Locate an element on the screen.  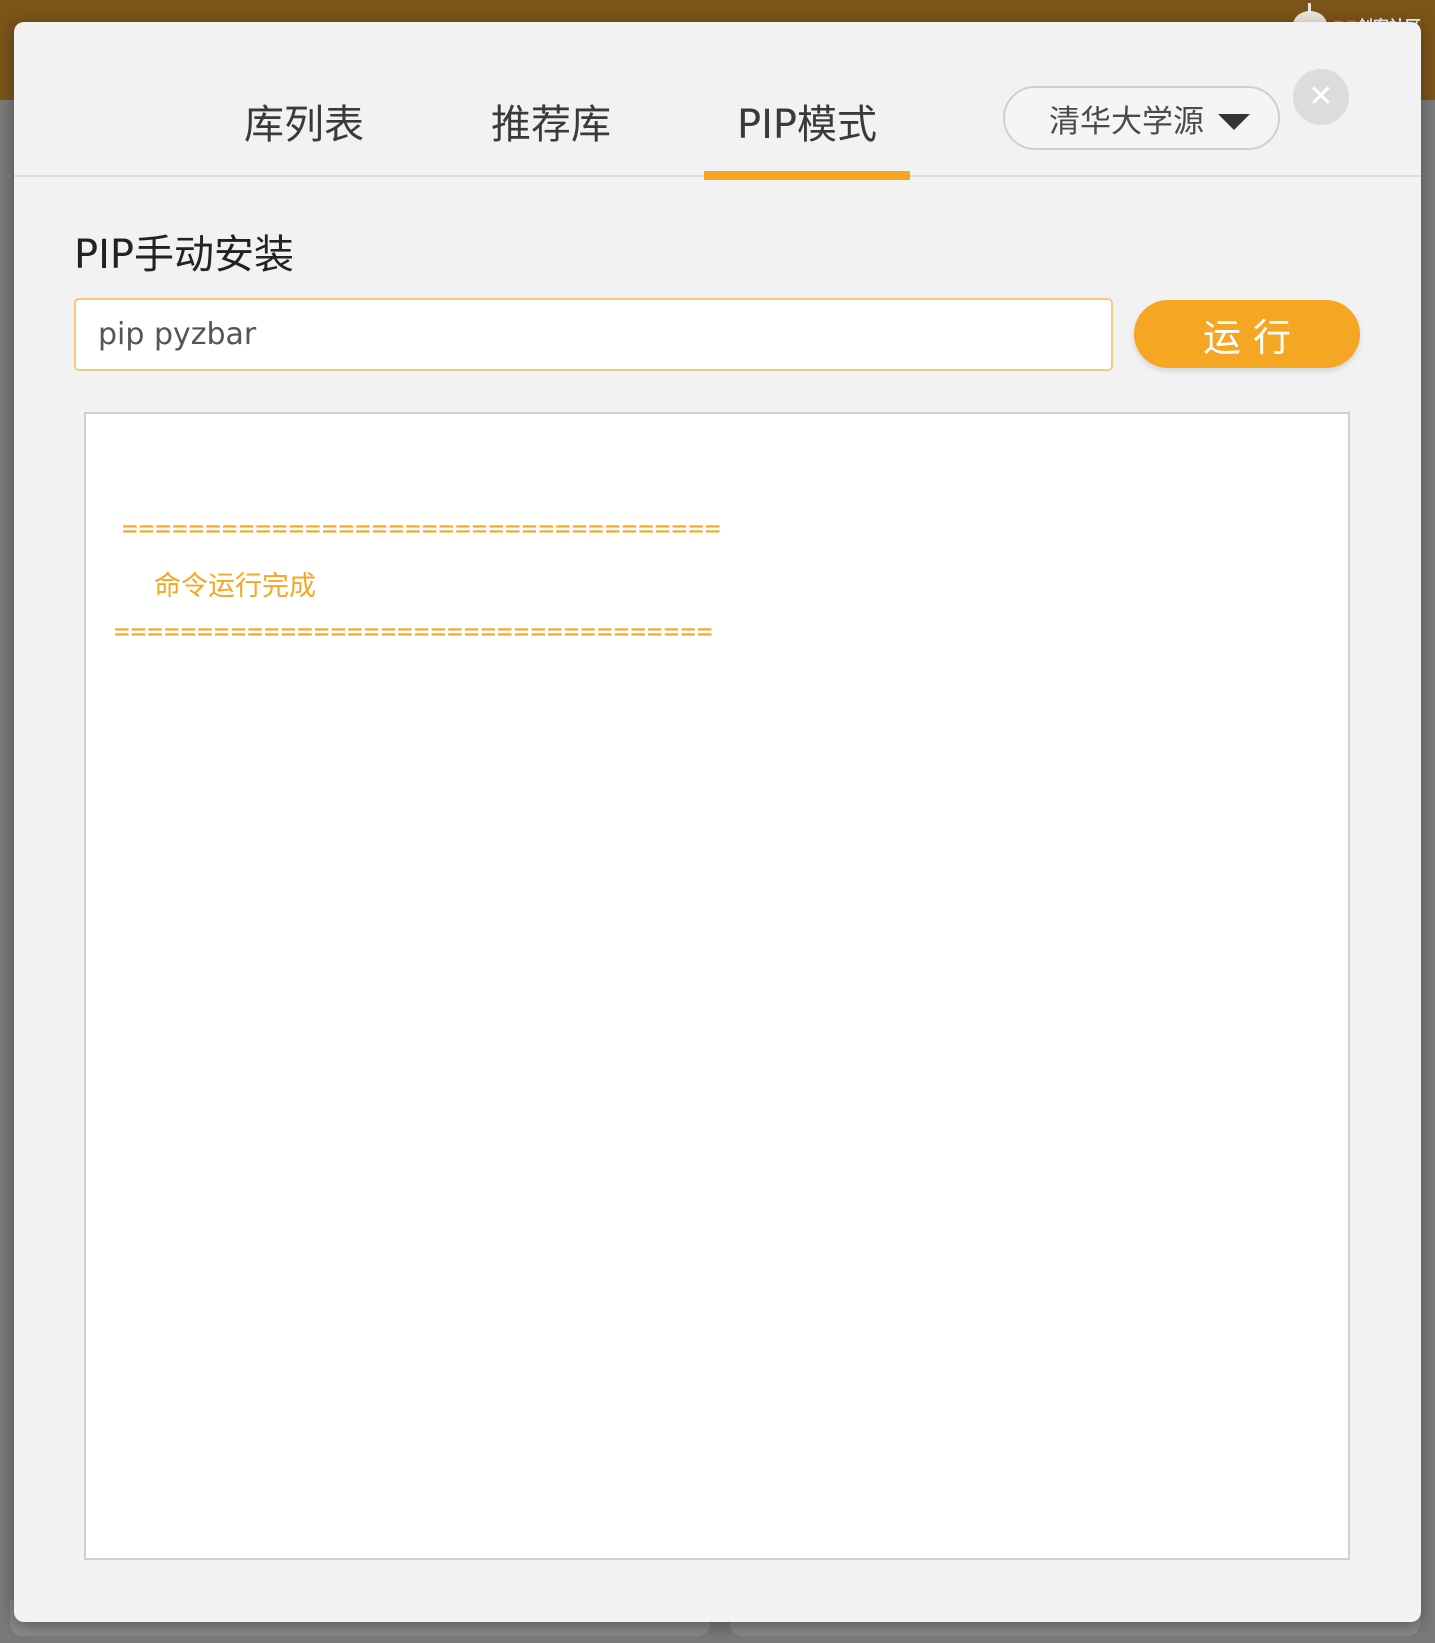
mirror-source-value: 清华大学源 is located at coordinates (1126, 121).